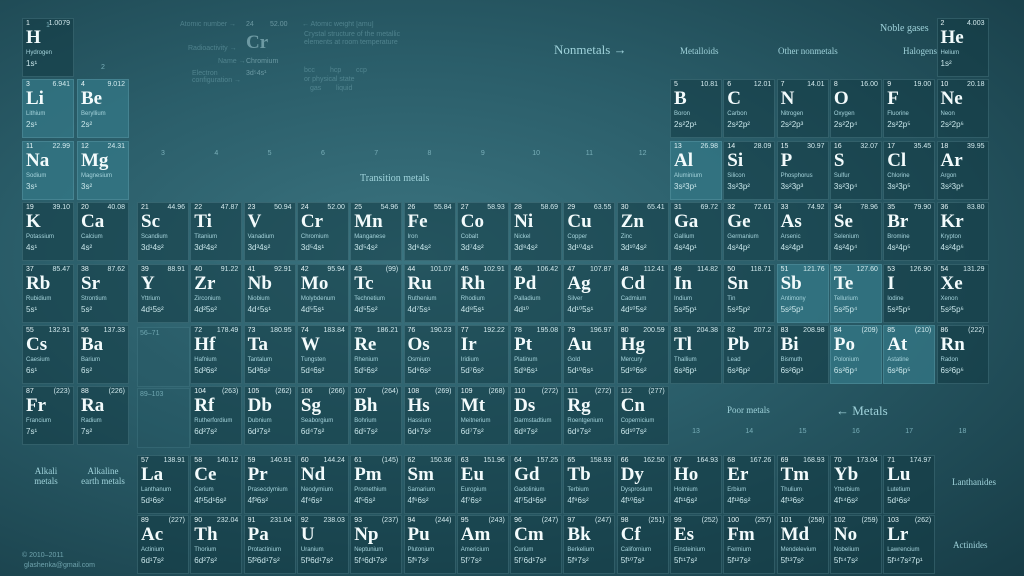 This screenshot has width=1024, height=576. What do you see at coordinates (686, 474) in the screenshot?
I see `element-symbol: Ho` at bounding box center [686, 474].